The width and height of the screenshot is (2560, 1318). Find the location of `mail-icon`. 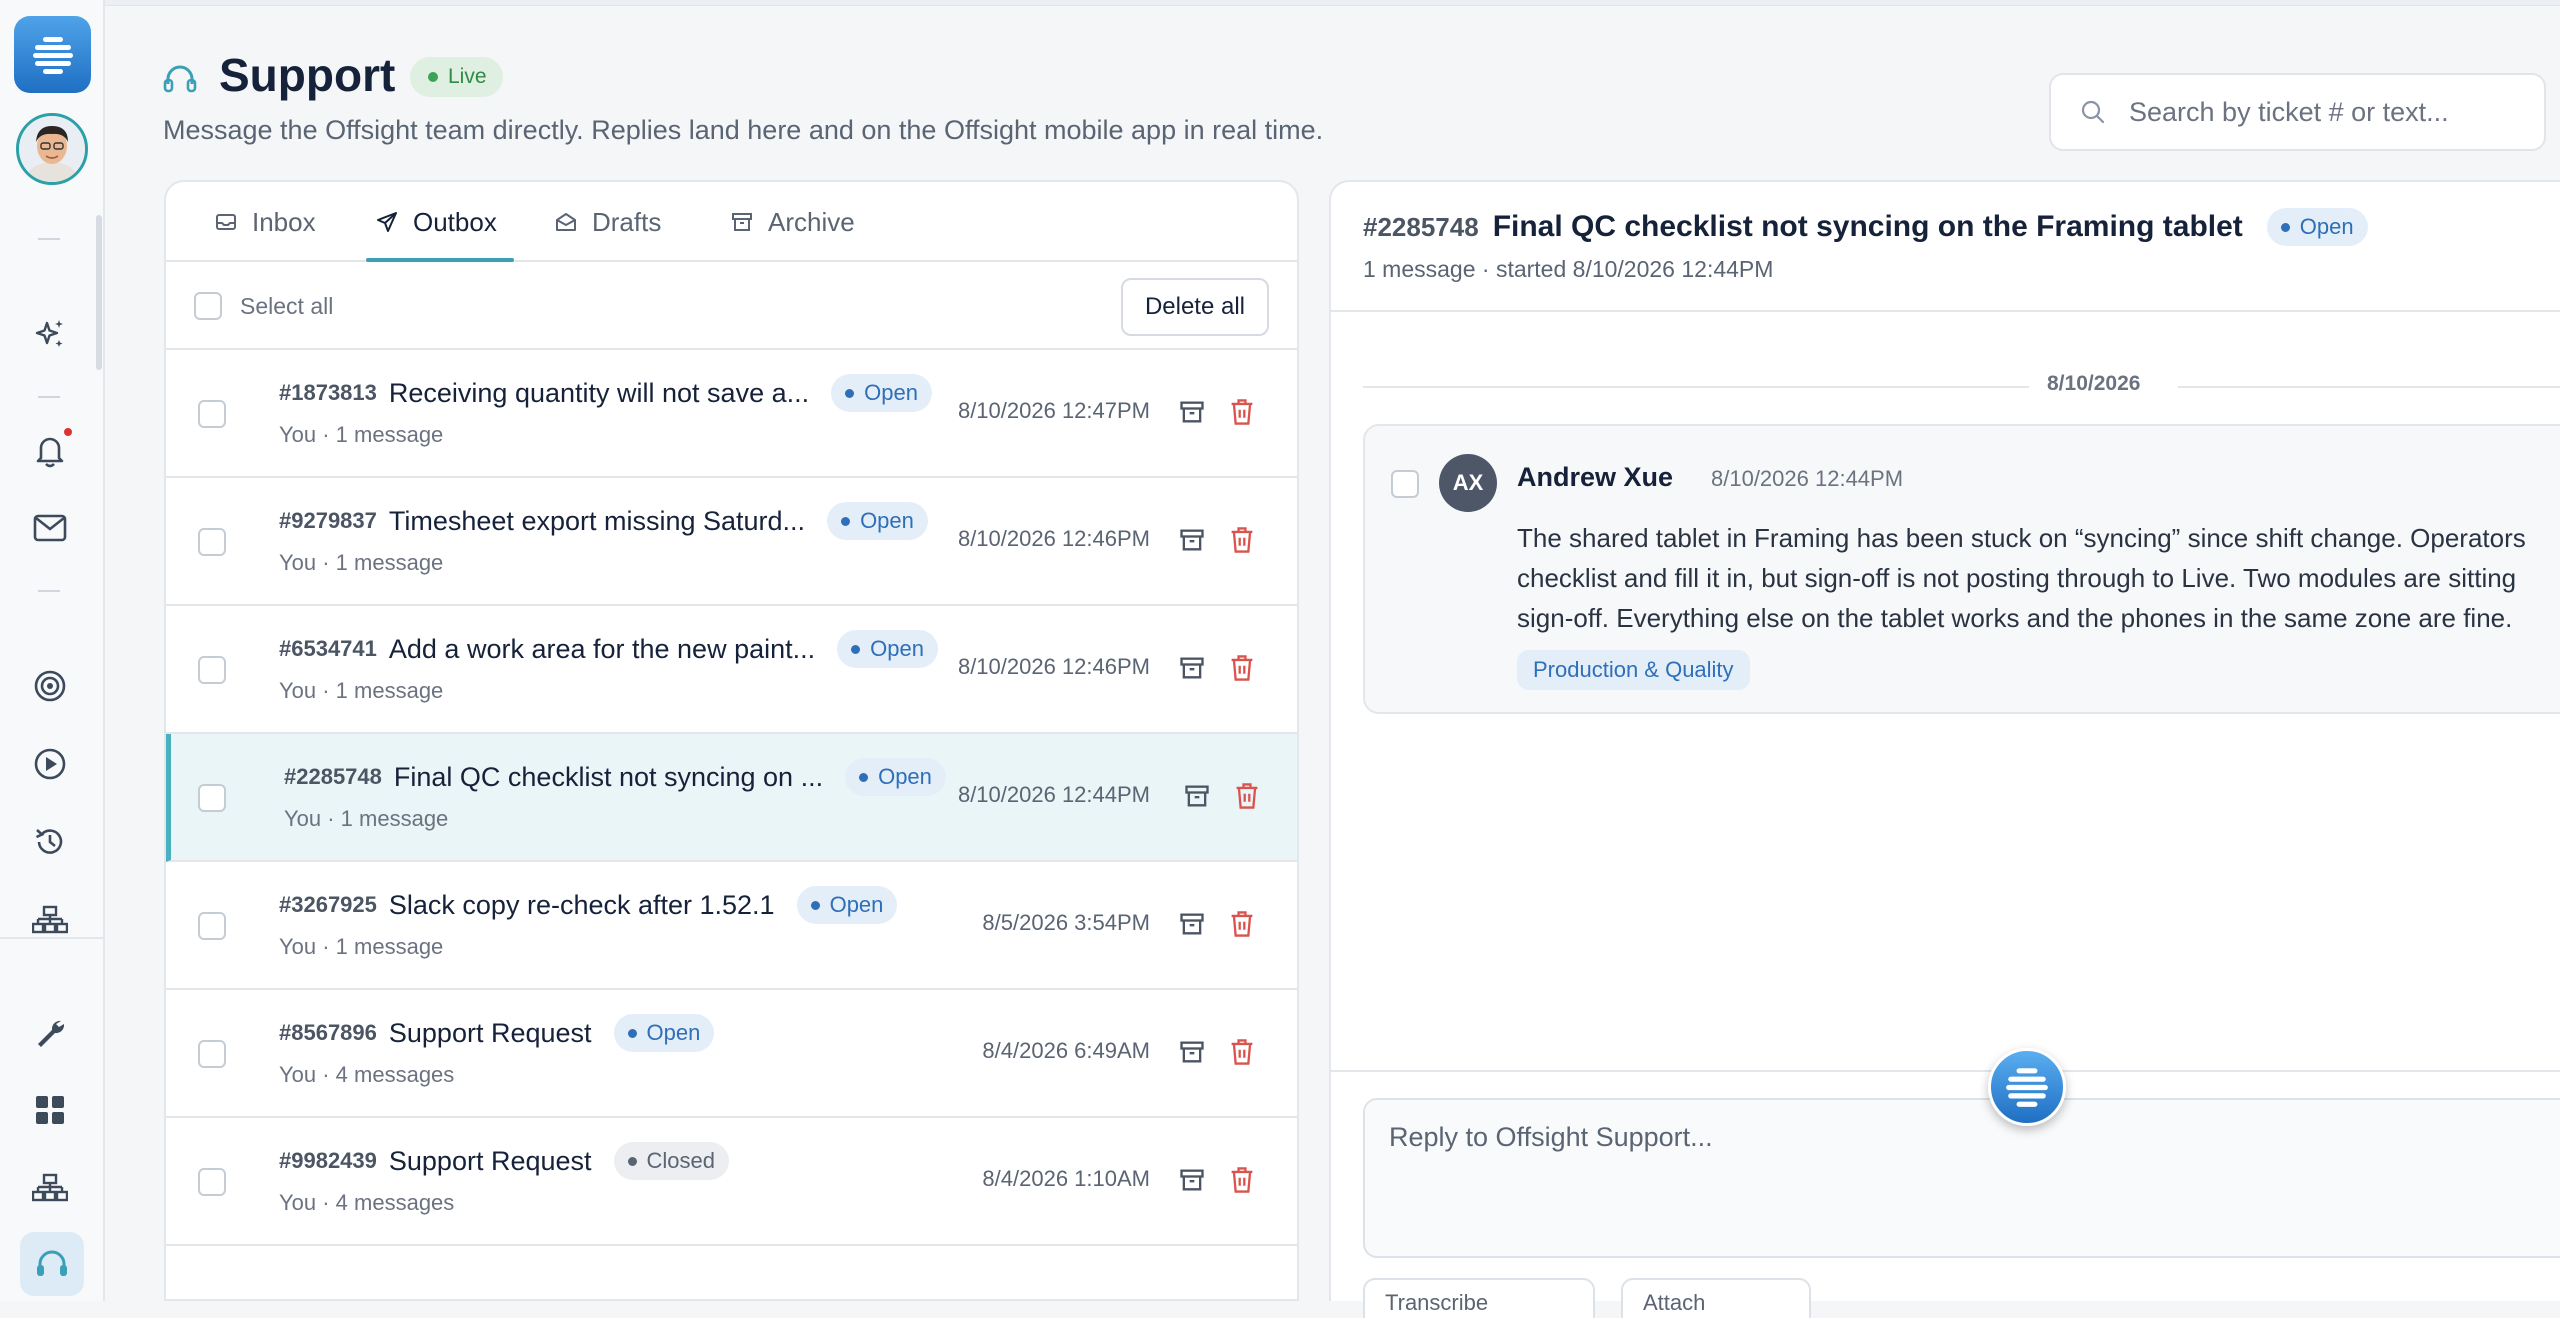

mail-icon is located at coordinates (50, 528).